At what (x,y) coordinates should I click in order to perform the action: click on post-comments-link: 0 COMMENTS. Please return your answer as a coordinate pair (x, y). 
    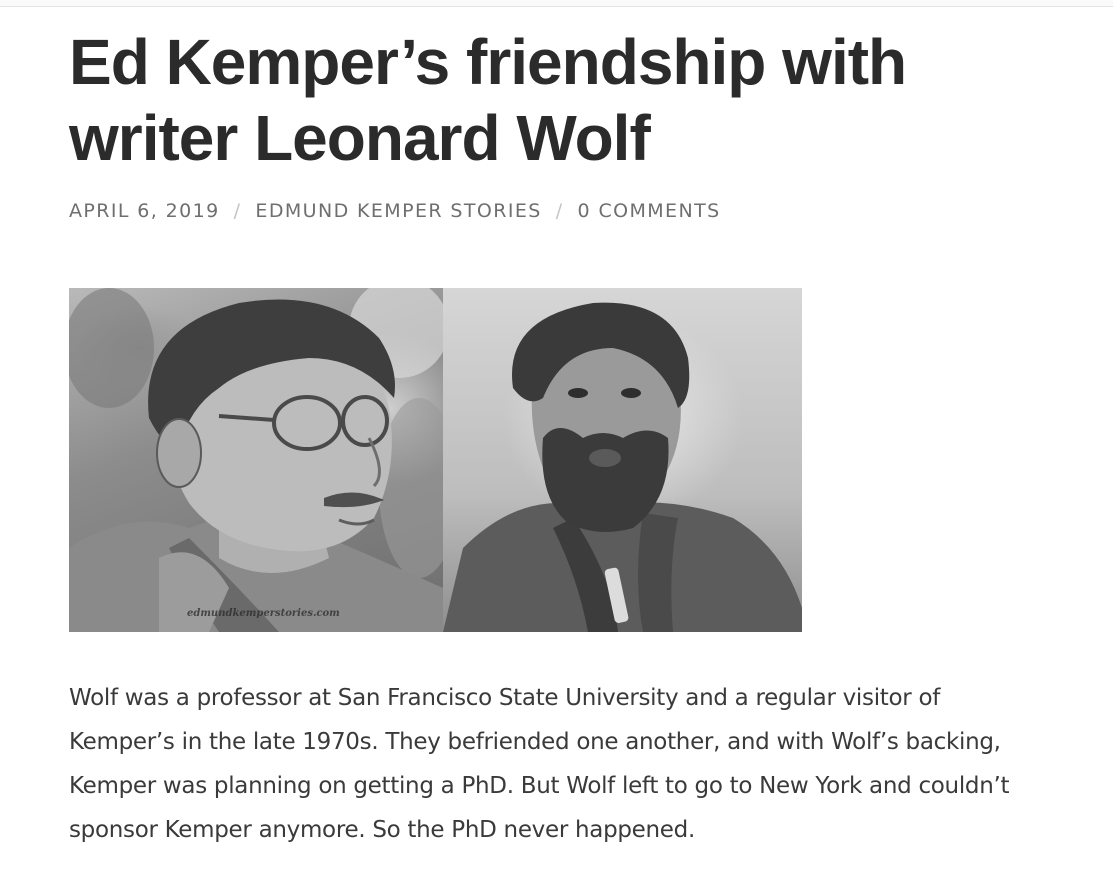
    Looking at the image, I should click on (649, 211).